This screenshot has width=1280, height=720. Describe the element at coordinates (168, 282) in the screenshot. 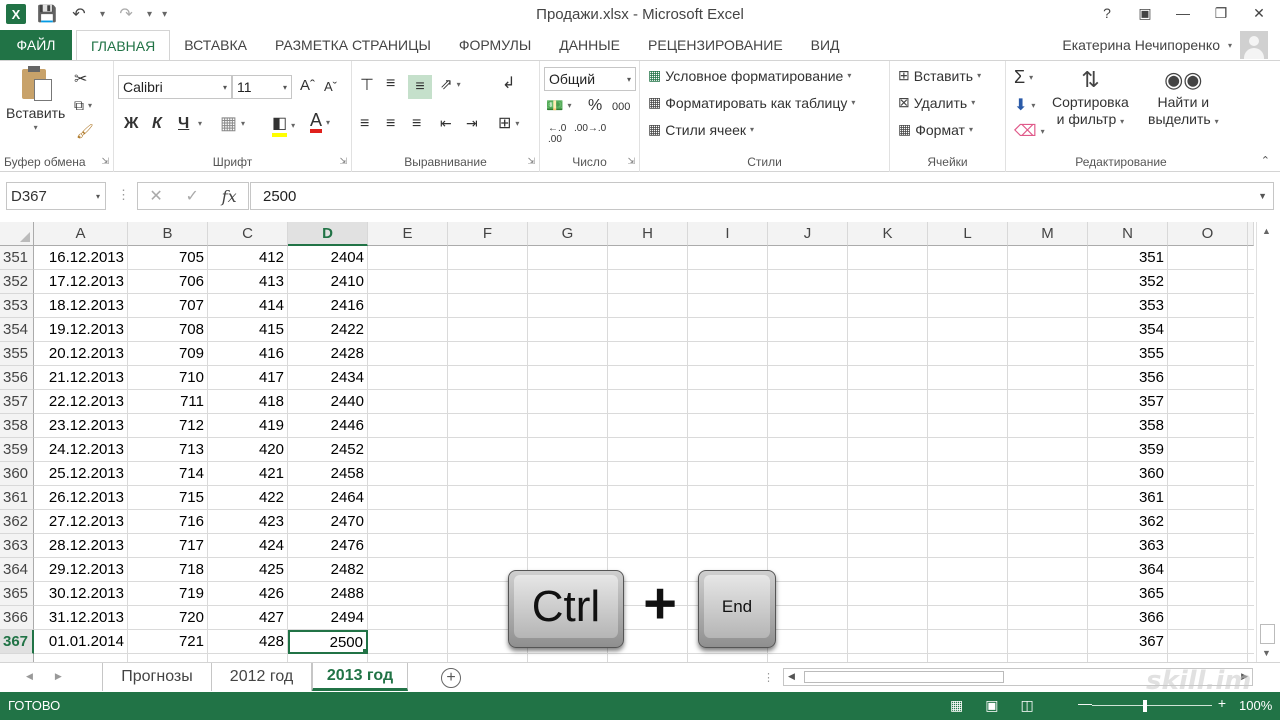

I see `cell-b: 706` at that location.